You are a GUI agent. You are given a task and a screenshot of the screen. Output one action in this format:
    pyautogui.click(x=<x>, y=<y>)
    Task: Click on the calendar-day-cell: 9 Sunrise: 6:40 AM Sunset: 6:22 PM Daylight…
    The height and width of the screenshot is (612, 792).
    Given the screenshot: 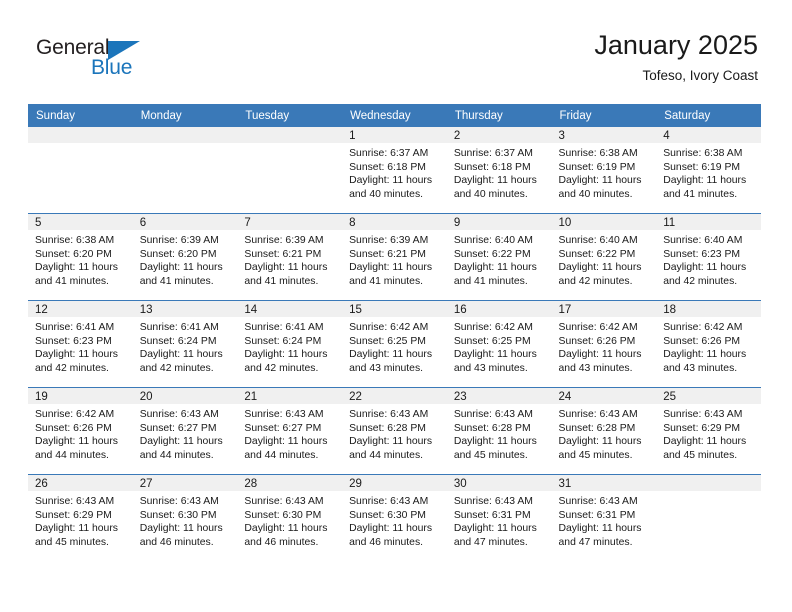 What is the action you would take?
    pyautogui.click(x=499, y=257)
    